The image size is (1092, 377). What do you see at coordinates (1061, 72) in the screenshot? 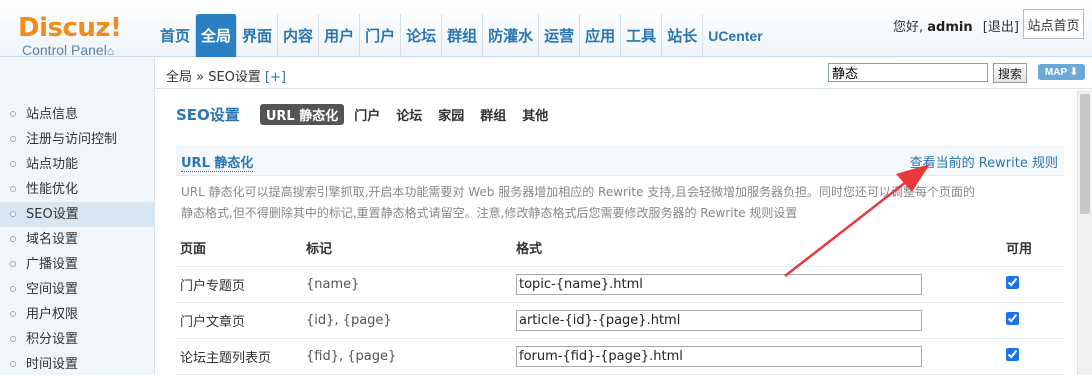
I see `map-button: MAP ⬇` at bounding box center [1061, 72].